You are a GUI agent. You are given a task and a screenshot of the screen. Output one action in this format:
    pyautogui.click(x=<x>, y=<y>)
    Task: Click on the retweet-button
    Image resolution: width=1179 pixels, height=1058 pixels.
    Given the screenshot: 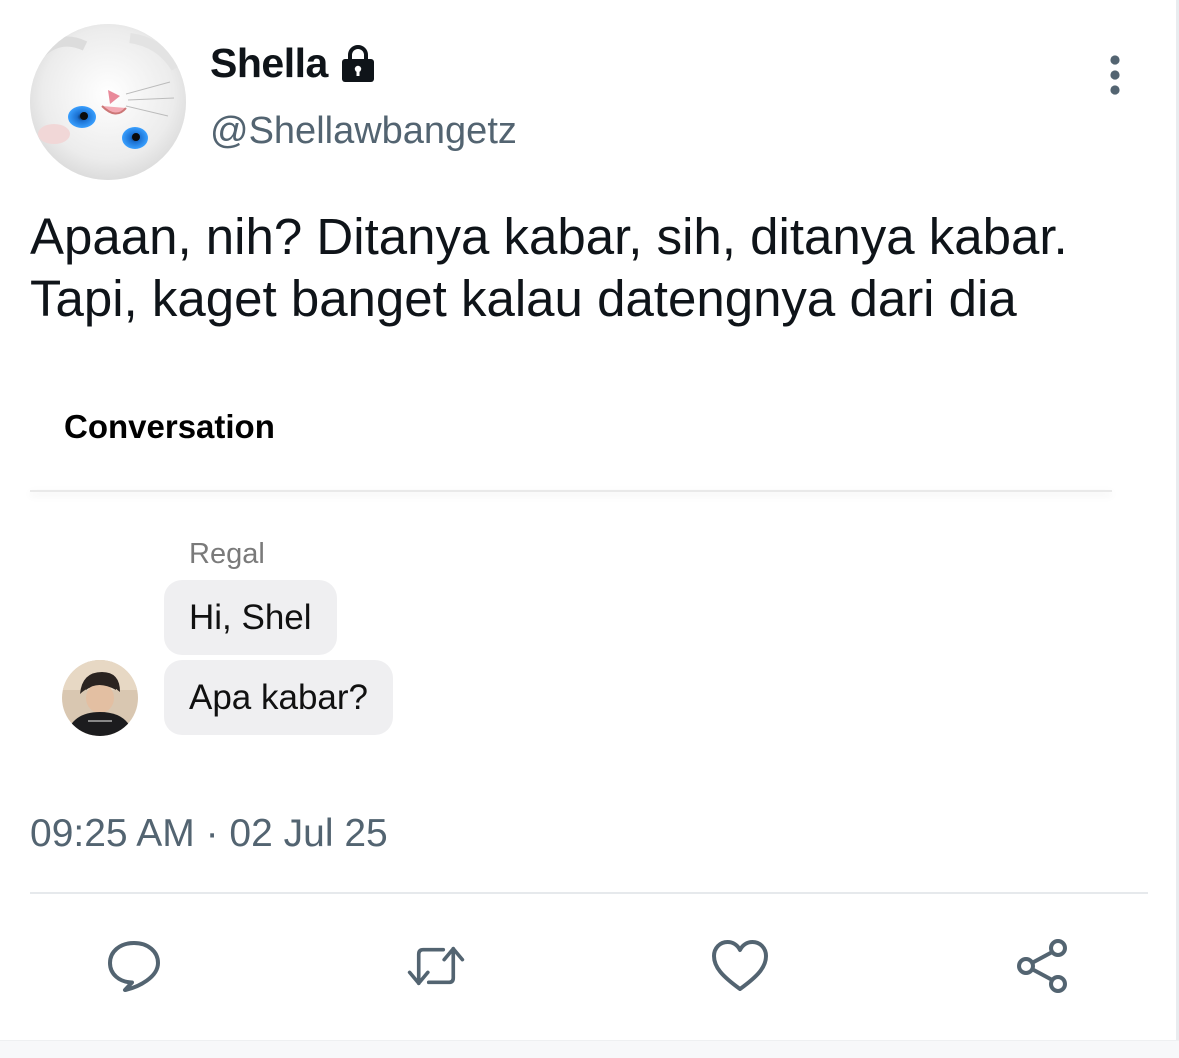 What is the action you would take?
    pyautogui.click(x=436, y=966)
    